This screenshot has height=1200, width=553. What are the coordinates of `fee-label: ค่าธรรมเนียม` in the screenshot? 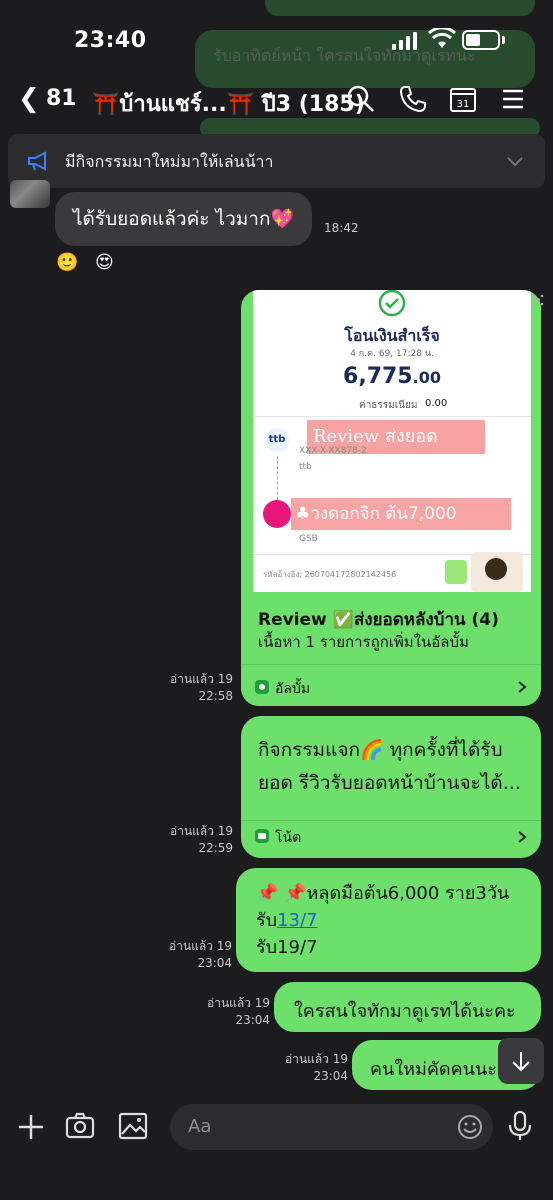 It's located at (388, 405).